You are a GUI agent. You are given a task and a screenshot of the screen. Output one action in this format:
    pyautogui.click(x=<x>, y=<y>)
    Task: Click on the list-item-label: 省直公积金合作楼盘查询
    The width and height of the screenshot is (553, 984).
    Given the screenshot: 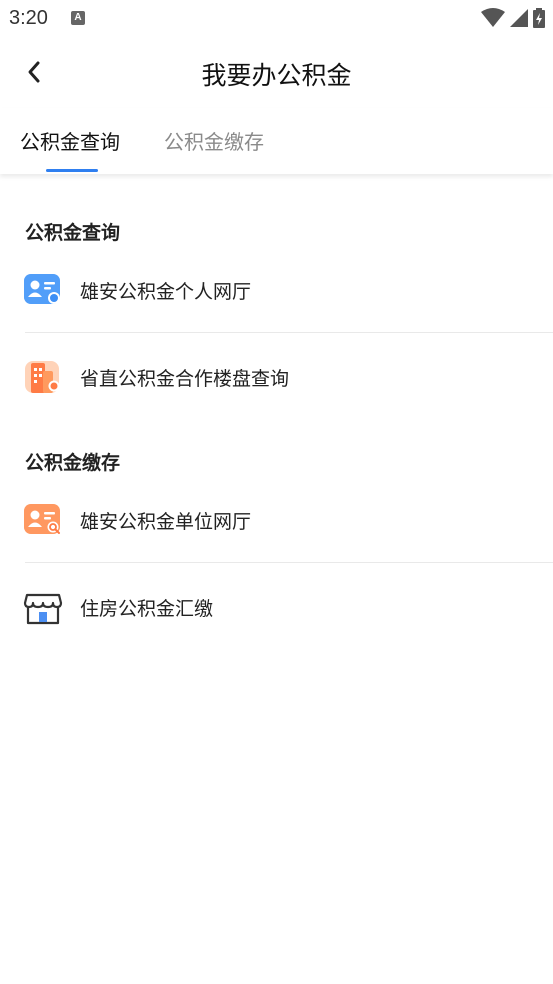 What is the action you would take?
    pyautogui.click(x=185, y=379)
    